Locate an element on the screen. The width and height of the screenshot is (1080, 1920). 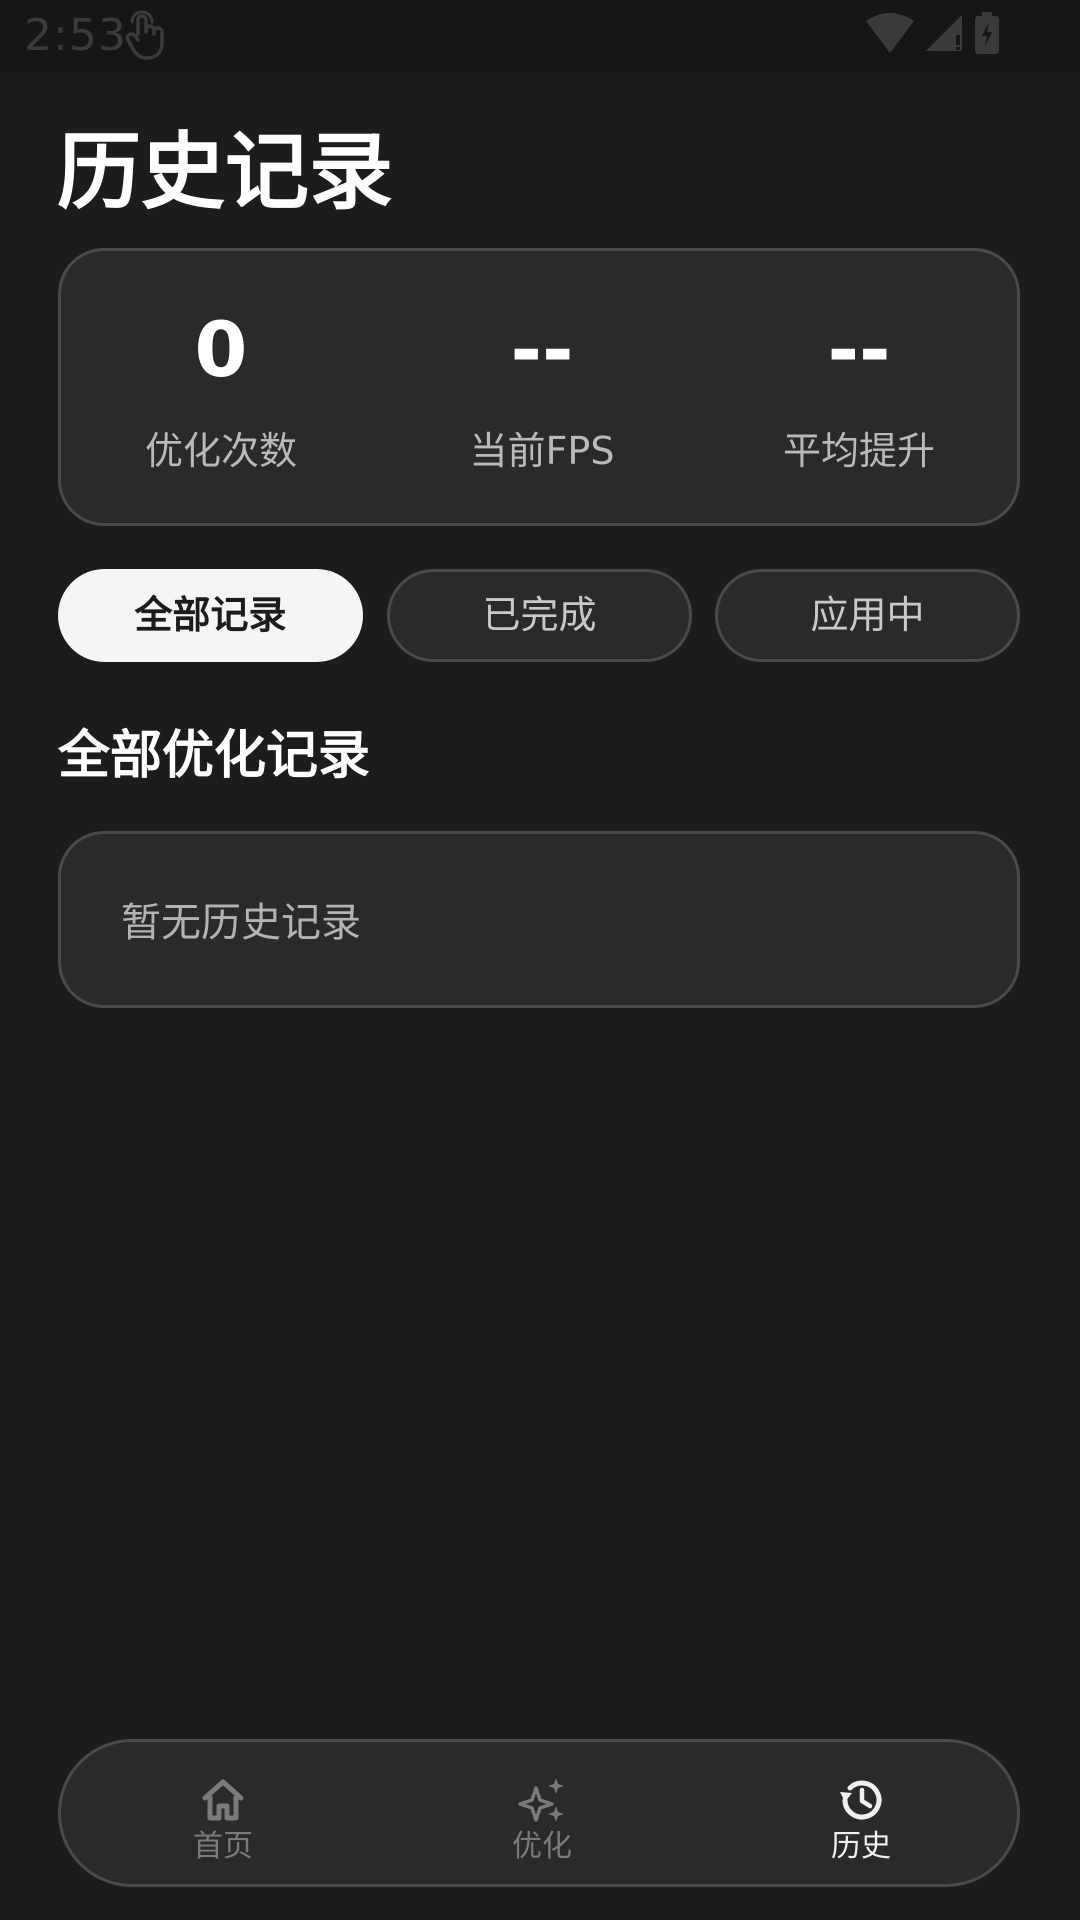
tab-completed: 已完成 is located at coordinates (539, 615).